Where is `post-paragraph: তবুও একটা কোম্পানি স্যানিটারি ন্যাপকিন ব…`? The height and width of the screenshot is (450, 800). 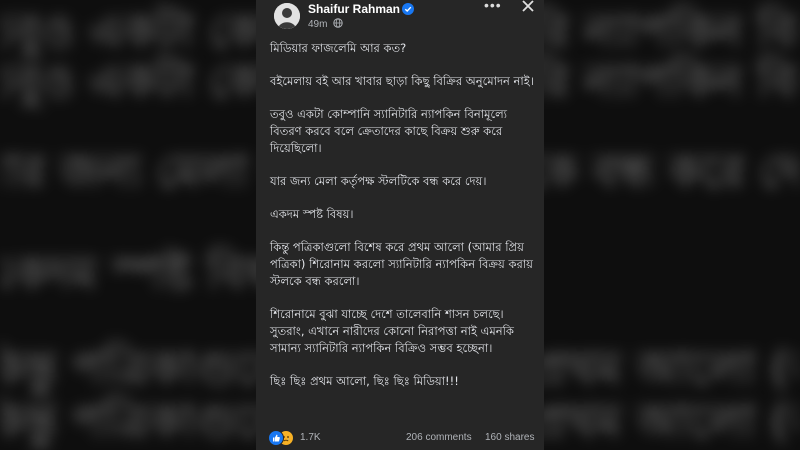 post-paragraph: তবুও একটা কোম্পানি স্যানিটারি ন্যাপকিন ব… is located at coordinates (389, 131).